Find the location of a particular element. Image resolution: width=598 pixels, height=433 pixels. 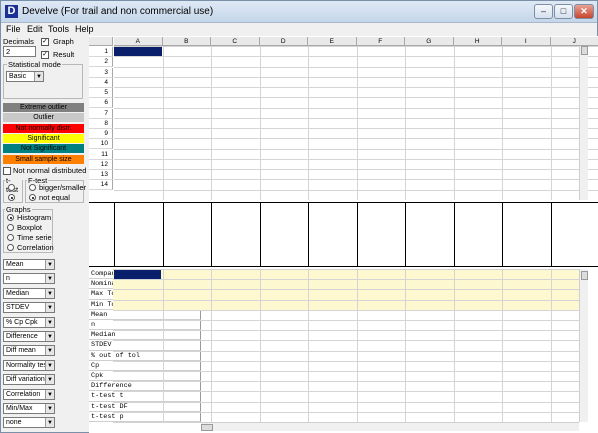

graph-radio-correlation is located at coordinates (10, 247).